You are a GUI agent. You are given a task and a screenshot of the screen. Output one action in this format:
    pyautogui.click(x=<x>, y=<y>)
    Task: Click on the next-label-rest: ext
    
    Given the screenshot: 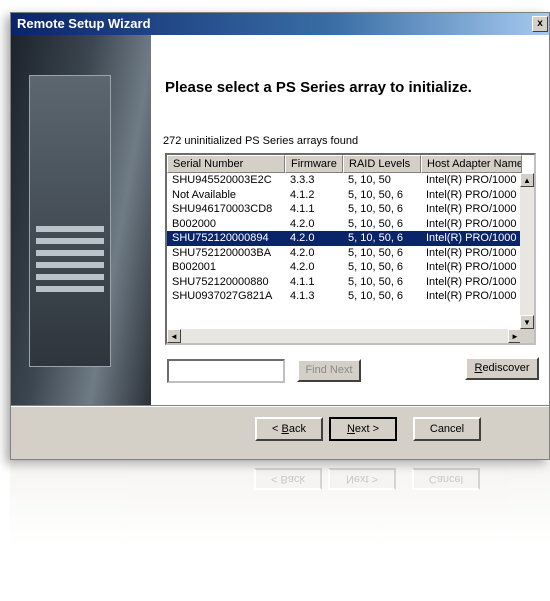 What is the action you would take?
    pyautogui.click(x=362, y=429)
    